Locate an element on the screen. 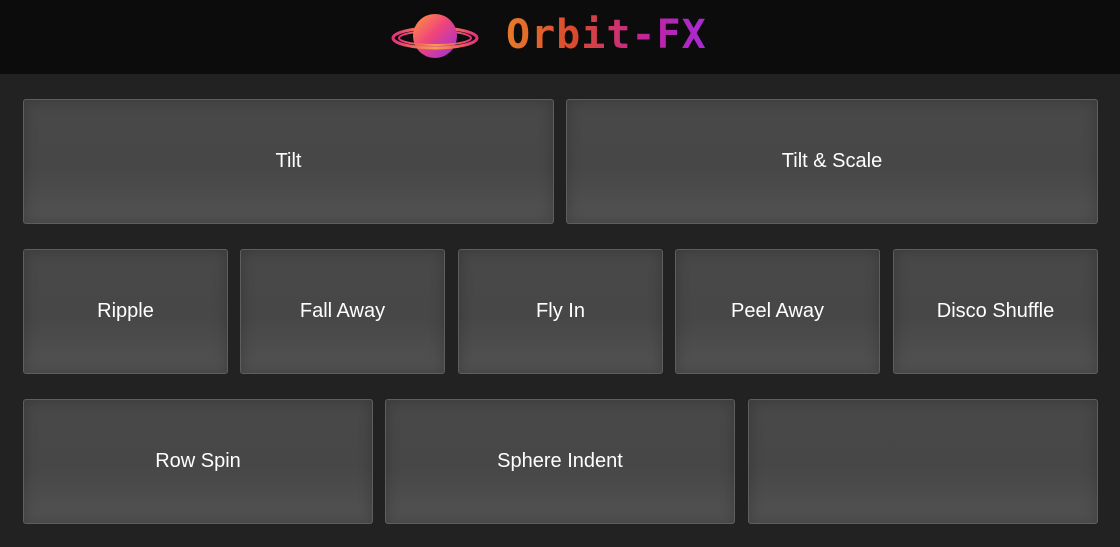  effect-tile-label: Tilt & Scale is located at coordinates (832, 161).